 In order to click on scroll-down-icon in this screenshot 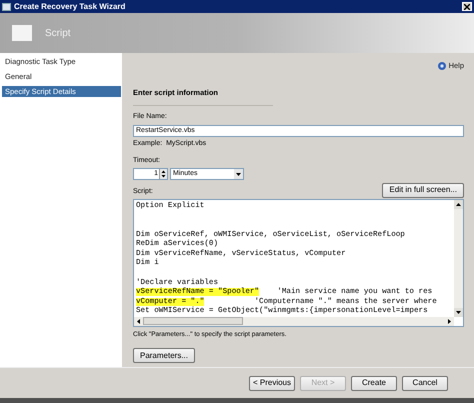, I will do `click(458, 312)`.